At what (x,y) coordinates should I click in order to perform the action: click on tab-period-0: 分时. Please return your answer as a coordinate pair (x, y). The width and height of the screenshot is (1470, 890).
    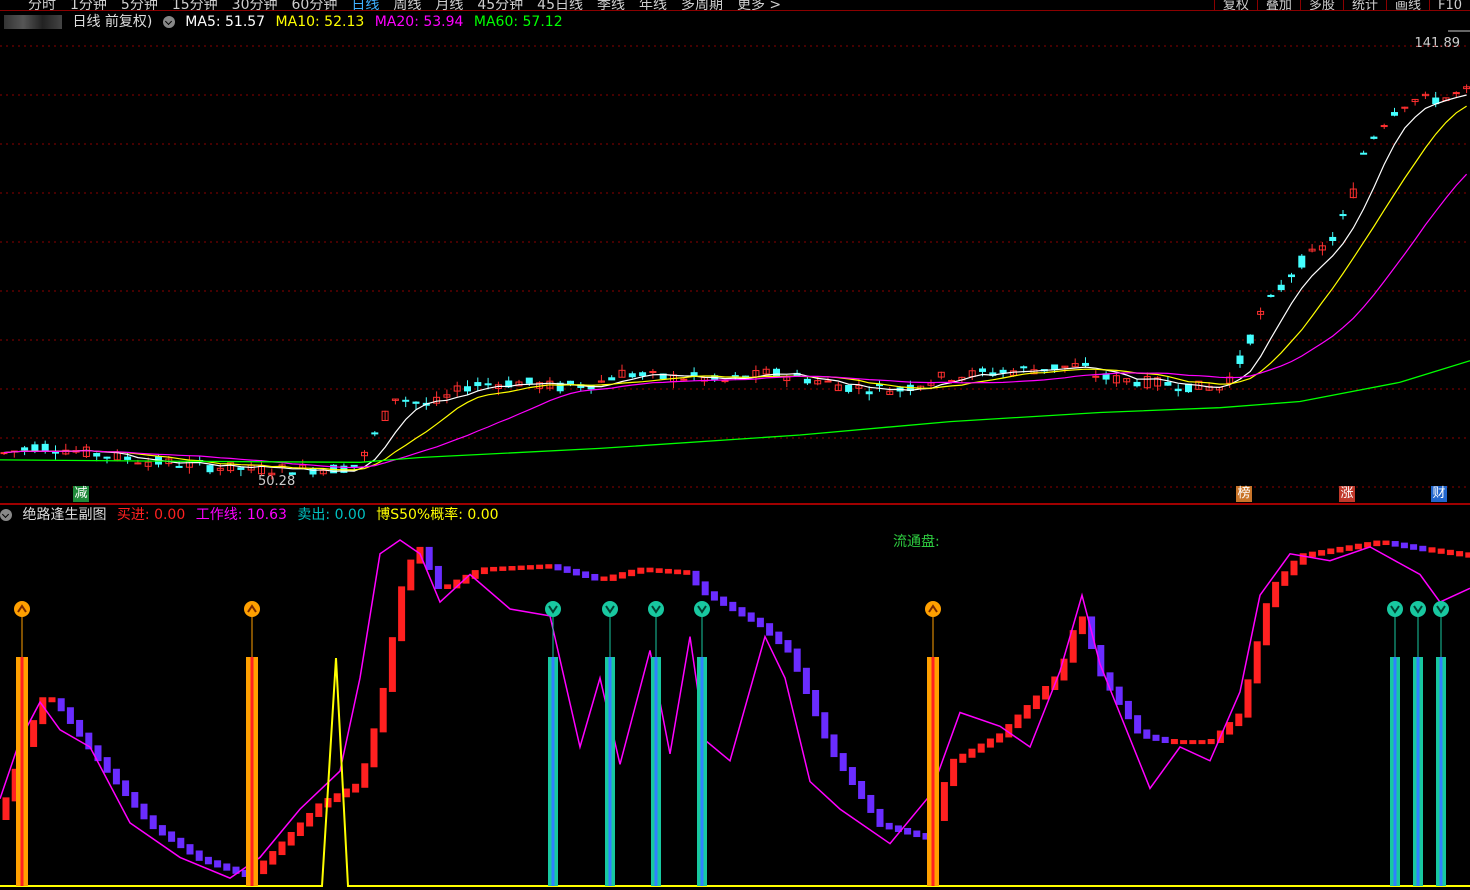
    Looking at the image, I should click on (42, 5).